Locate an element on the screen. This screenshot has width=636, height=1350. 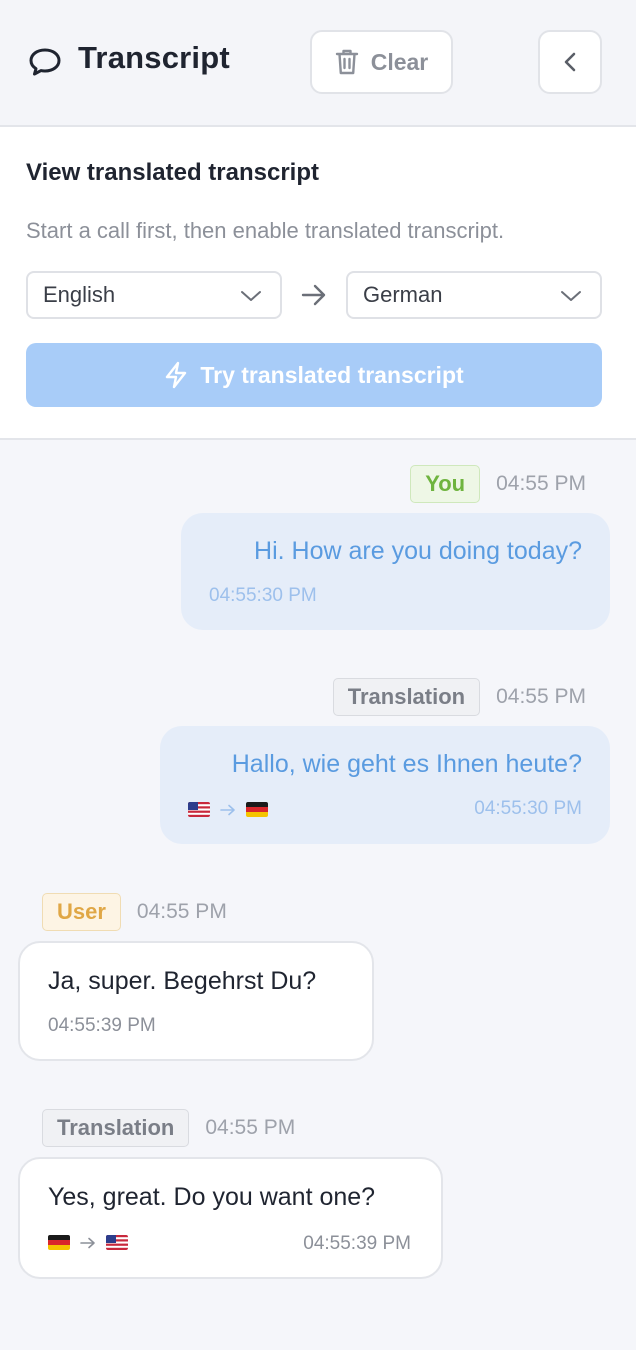
translate-heading: View translated transcript is located at coordinates (172, 172).